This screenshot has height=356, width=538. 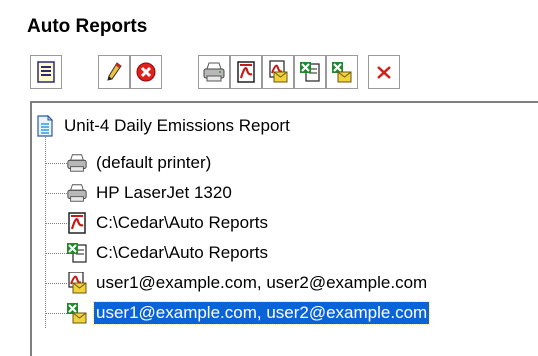 I want to click on add-excel-file-button, so click(x=310, y=72).